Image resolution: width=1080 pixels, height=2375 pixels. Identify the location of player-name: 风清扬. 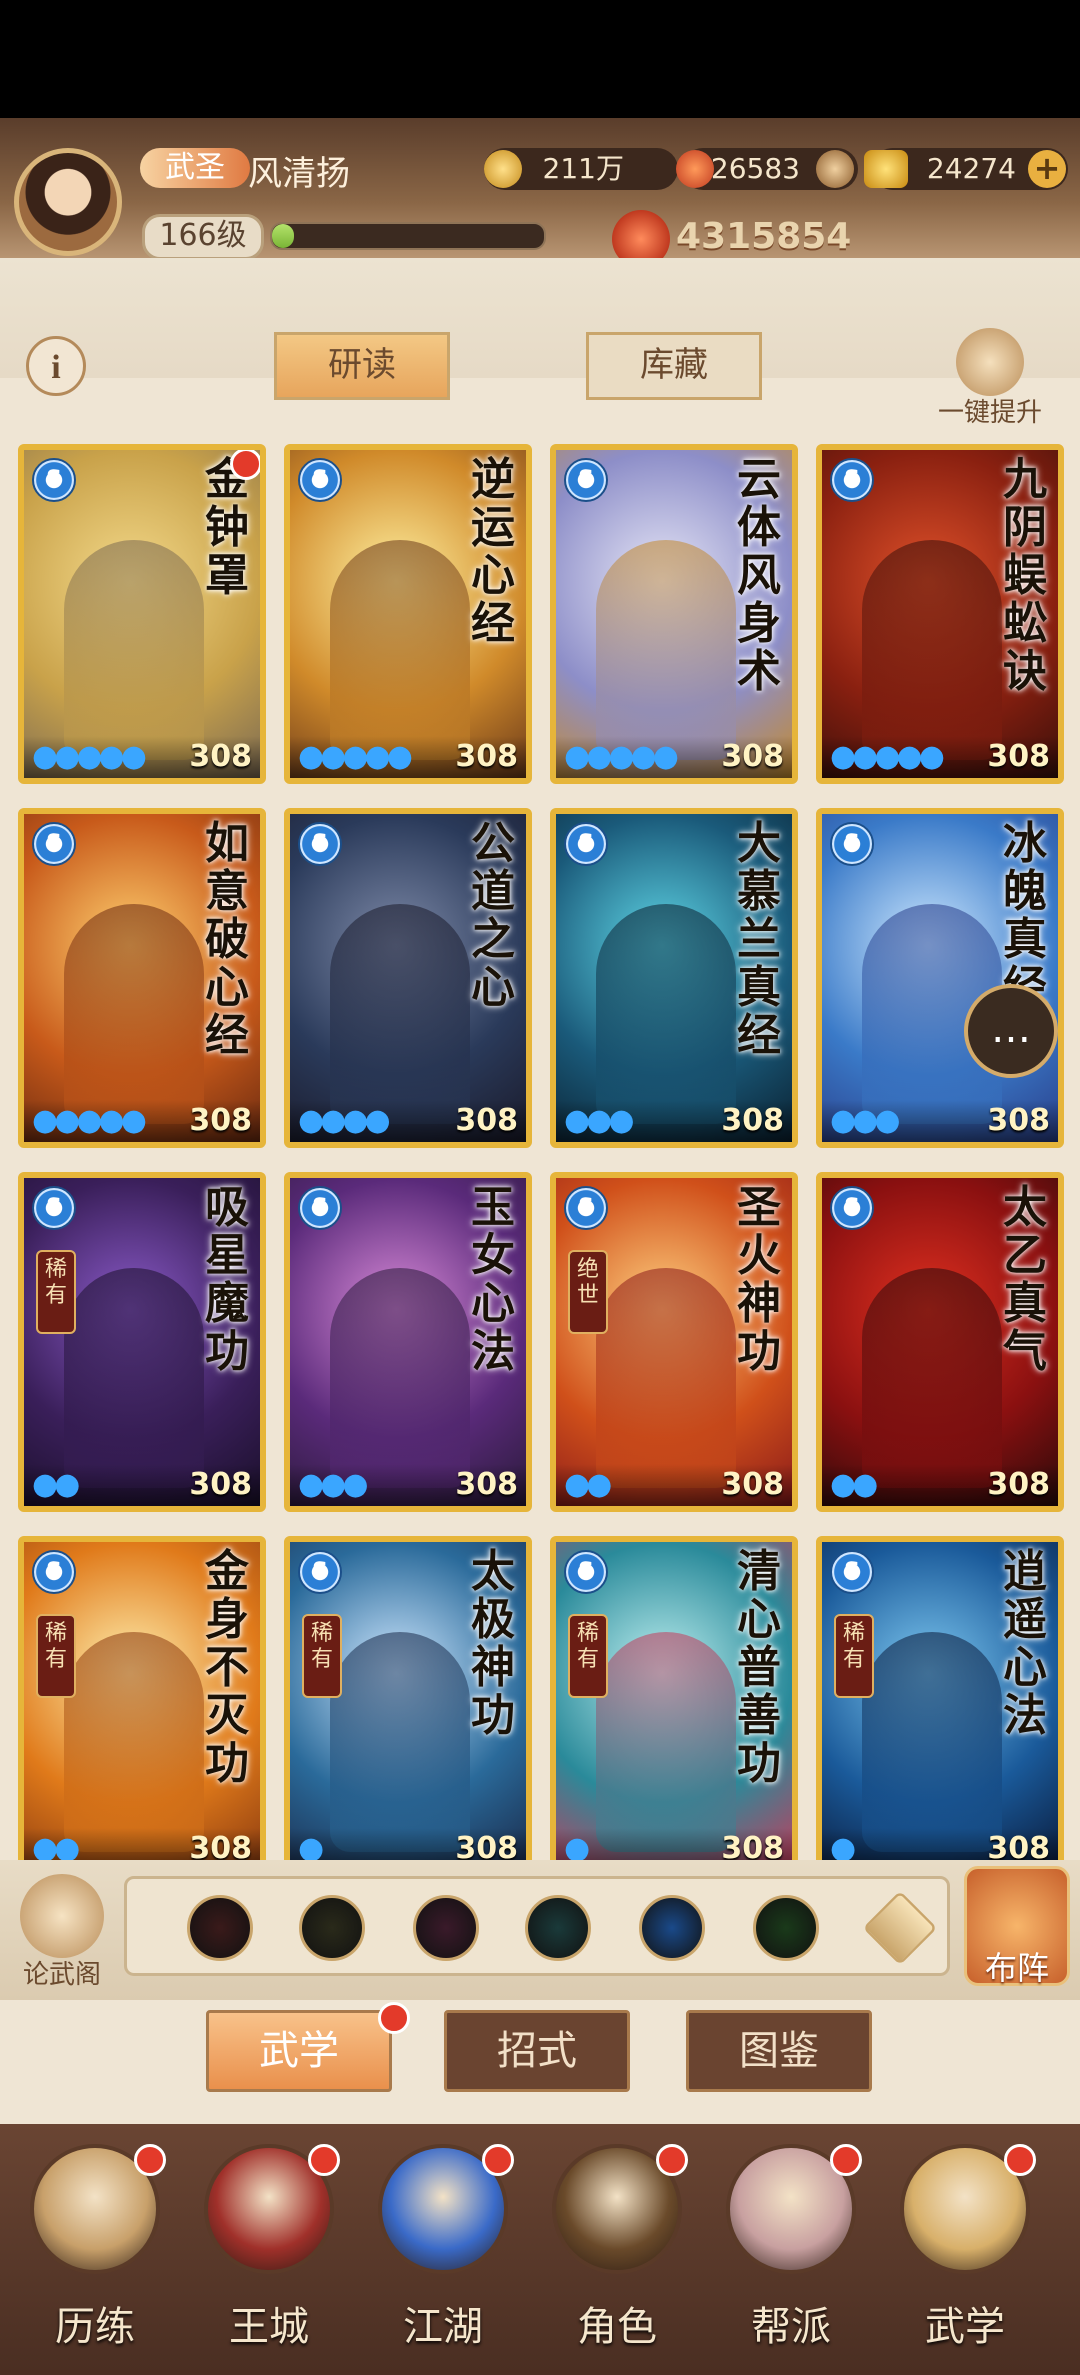
(299, 174).